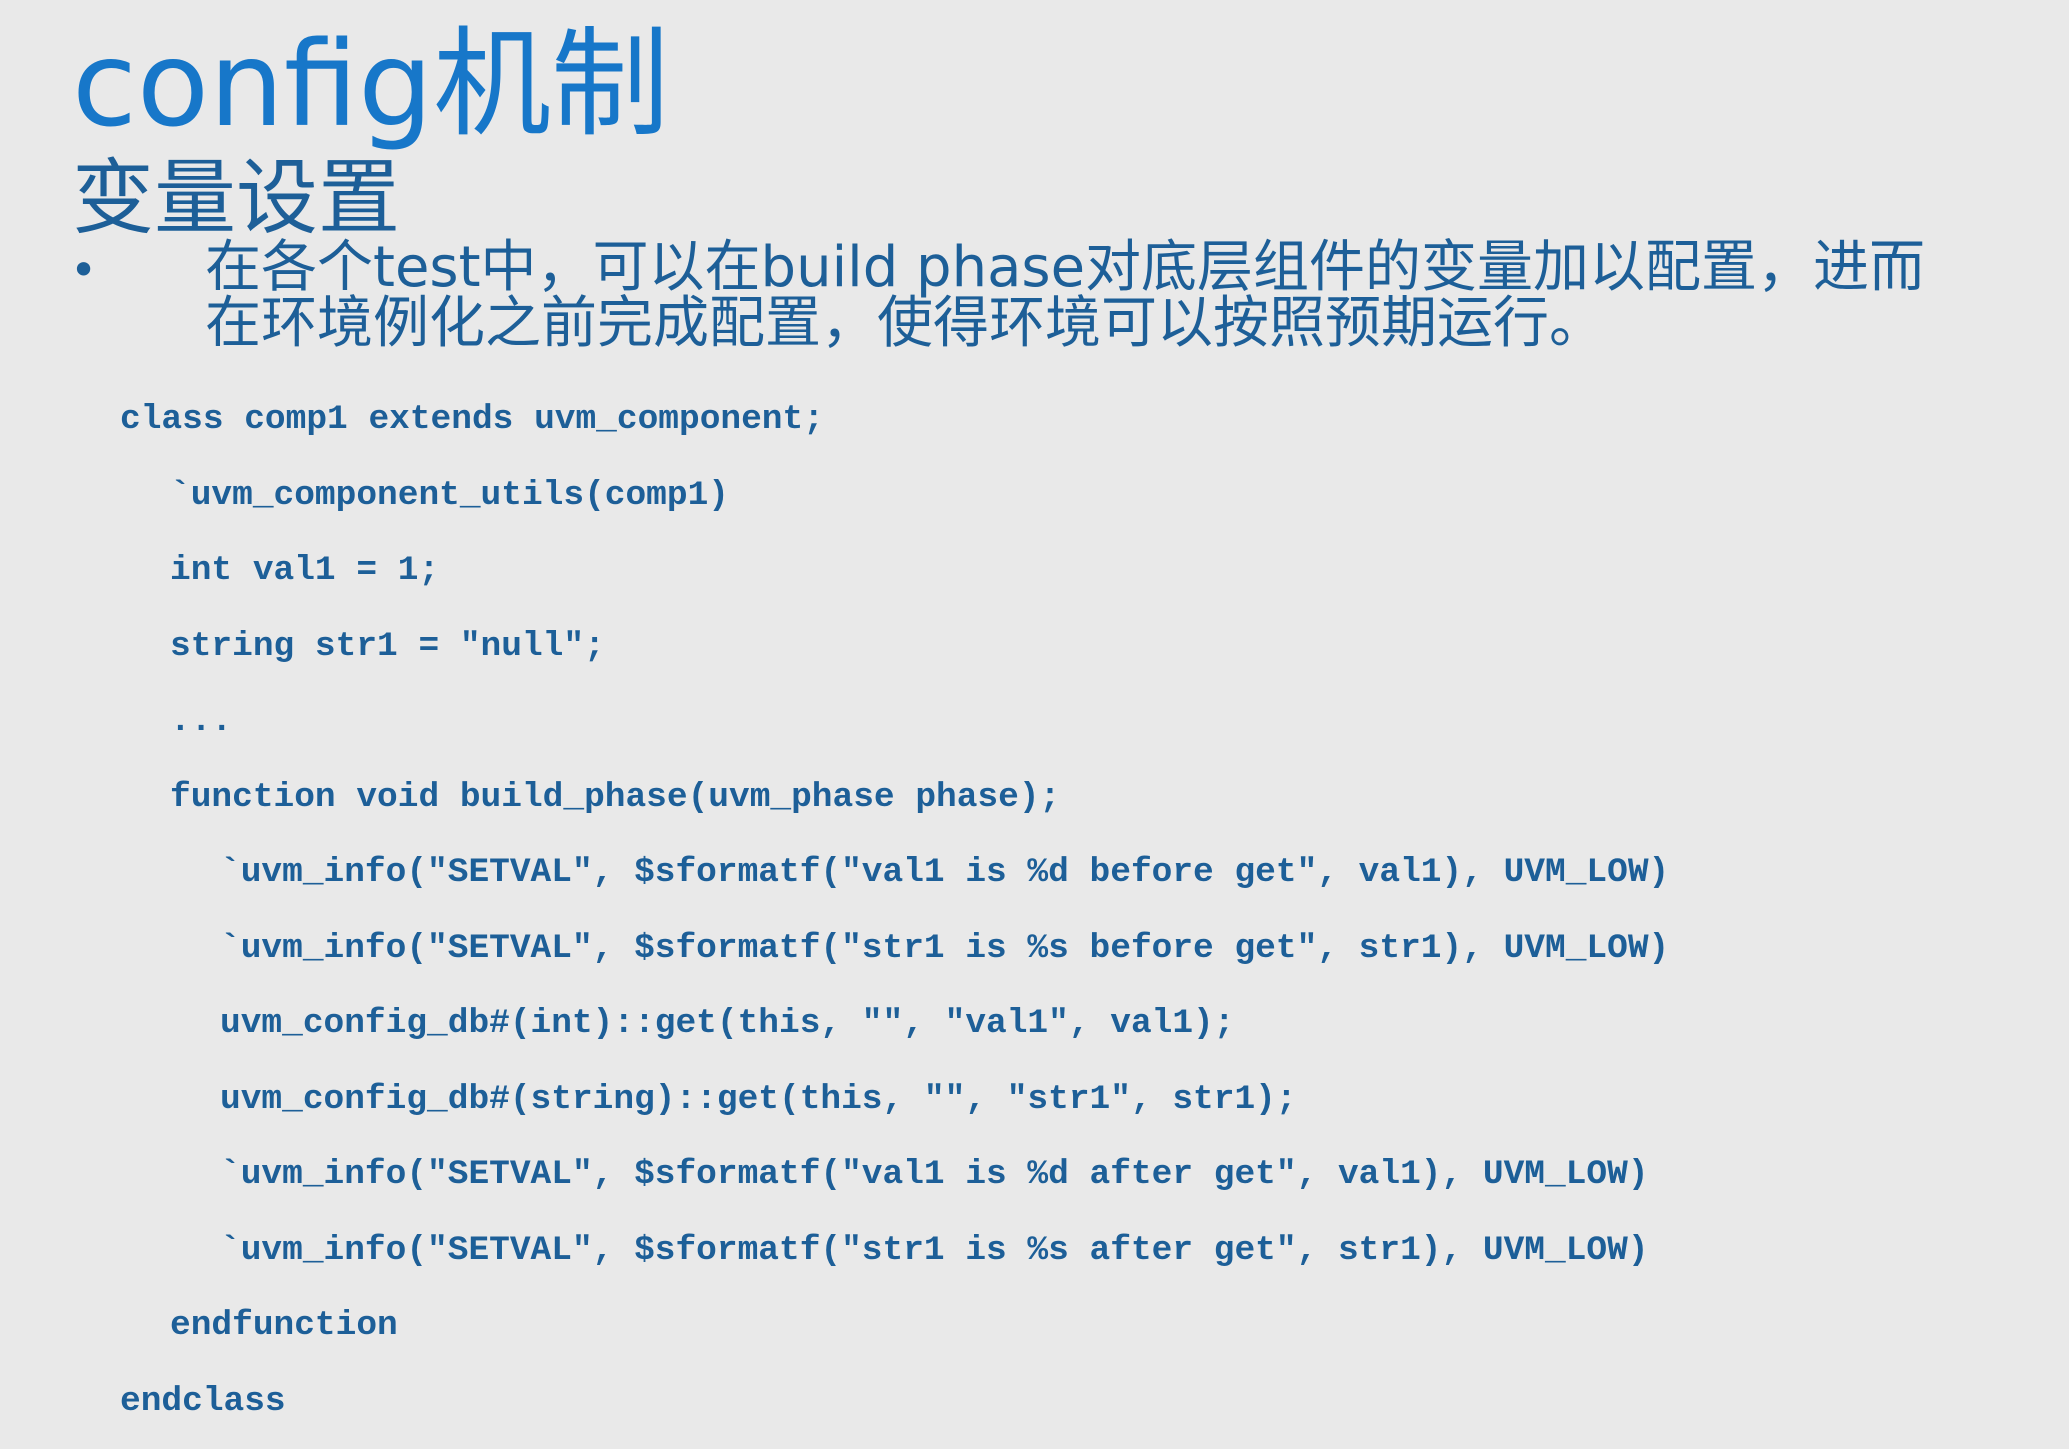 The height and width of the screenshot is (1449, 2069). Describe the element at coordinates (370, 85) in the screenshot. I see `slide-title: config机制` at that location.